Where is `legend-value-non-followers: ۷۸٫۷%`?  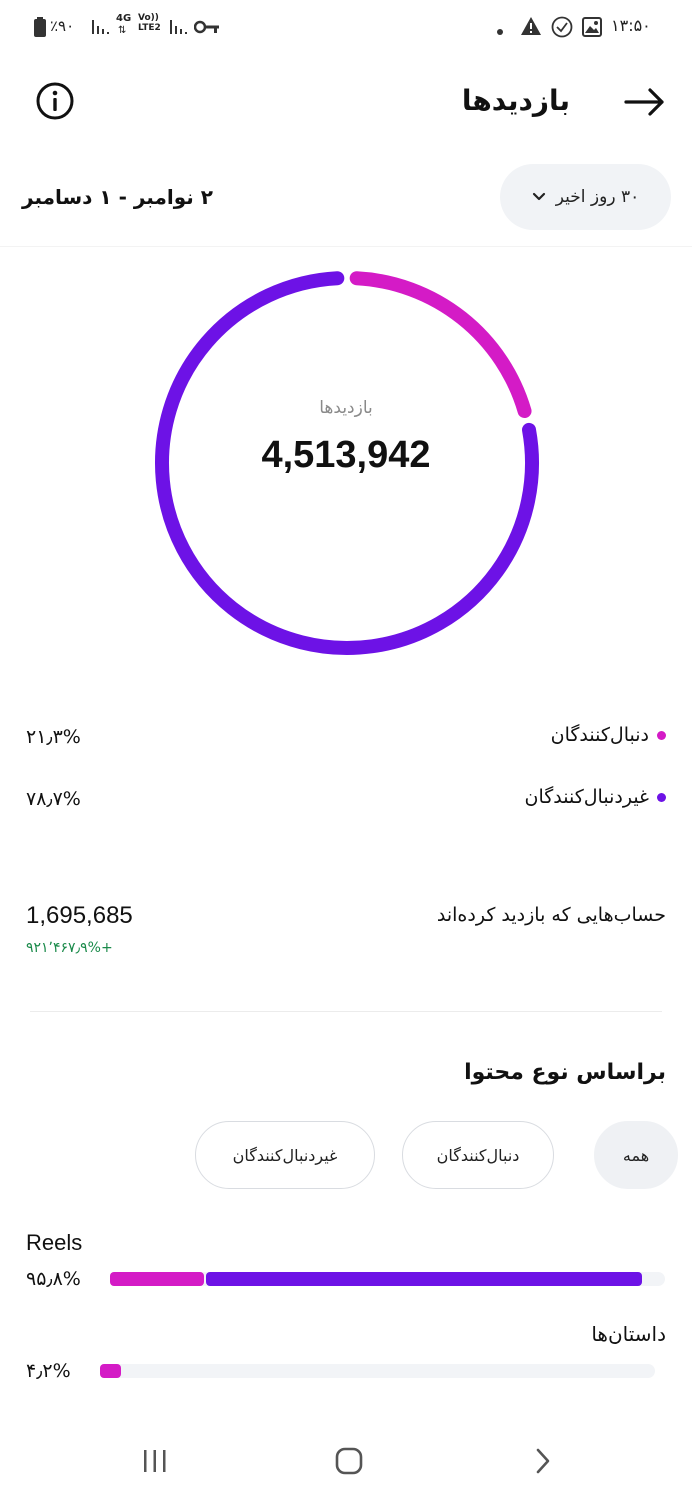
legend-value-non-followers: ۷۸٫۷% is located at coordinates (53, 799).